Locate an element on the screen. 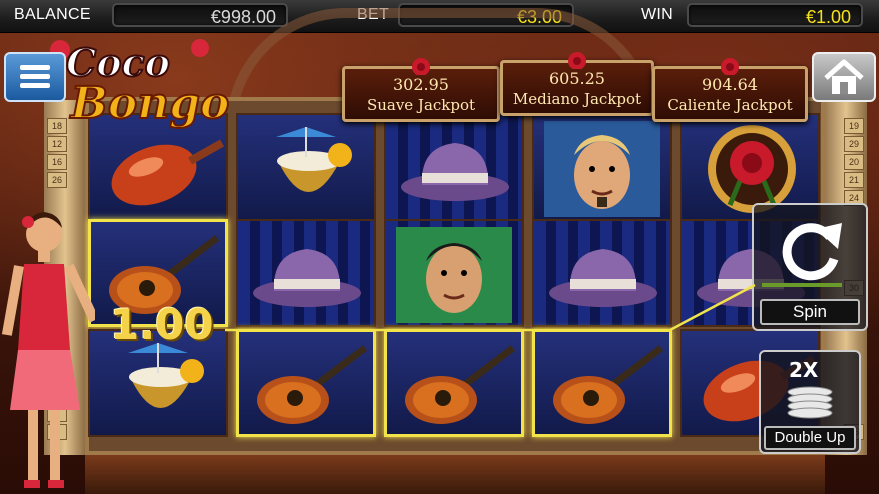 This screenshot has width=879, height=494. payline-number: 21 is located at coordinates (854, 180).